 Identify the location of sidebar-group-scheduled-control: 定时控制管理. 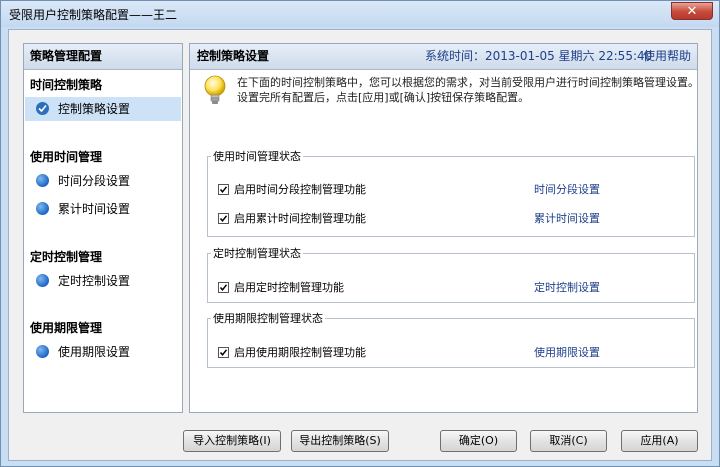
(66, 257).